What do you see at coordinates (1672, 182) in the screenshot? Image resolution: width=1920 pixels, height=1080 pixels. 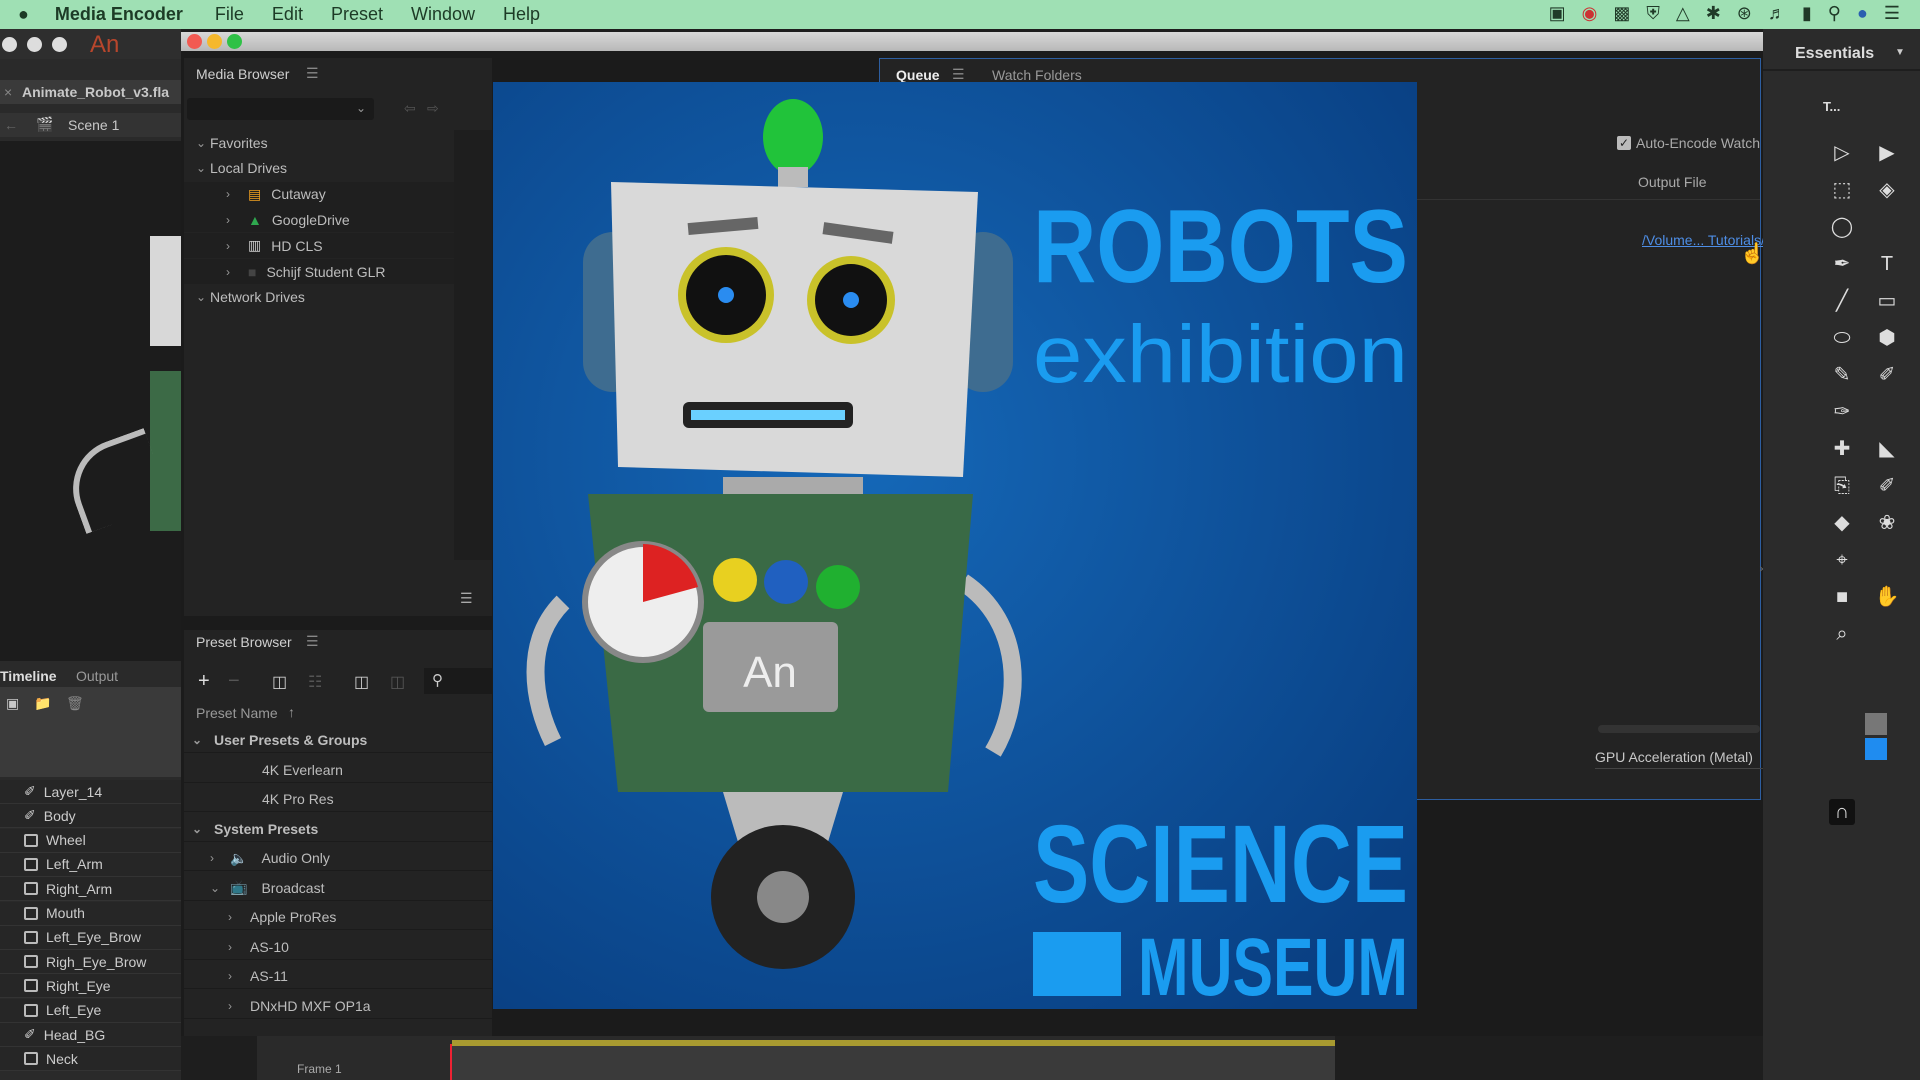 I see `column-output-file: Output File` at bounding box center [1672, 182].